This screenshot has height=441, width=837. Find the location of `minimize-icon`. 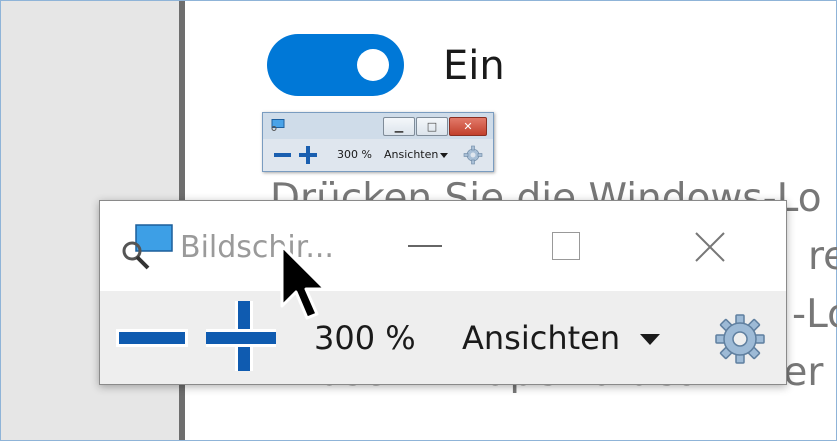

minimize-icon is located at coordinates (425, 246).